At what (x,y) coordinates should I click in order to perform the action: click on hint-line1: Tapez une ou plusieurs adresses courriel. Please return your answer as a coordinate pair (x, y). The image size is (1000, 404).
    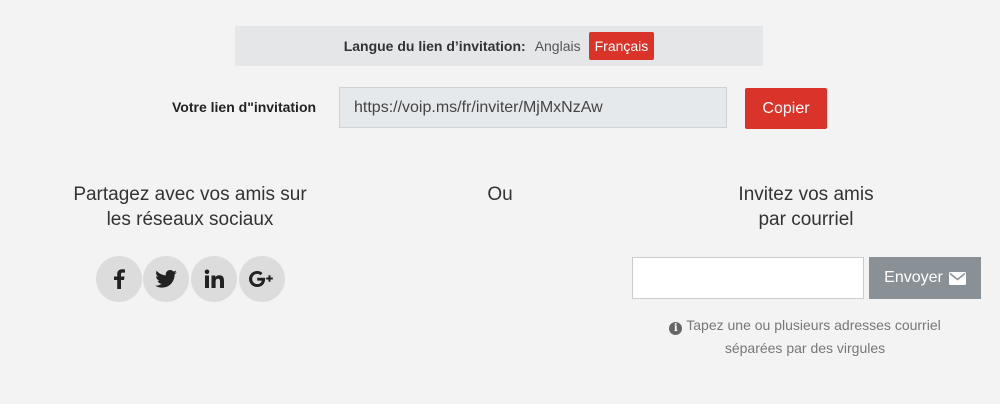
    Looking at the image, I should click on (813, 325).